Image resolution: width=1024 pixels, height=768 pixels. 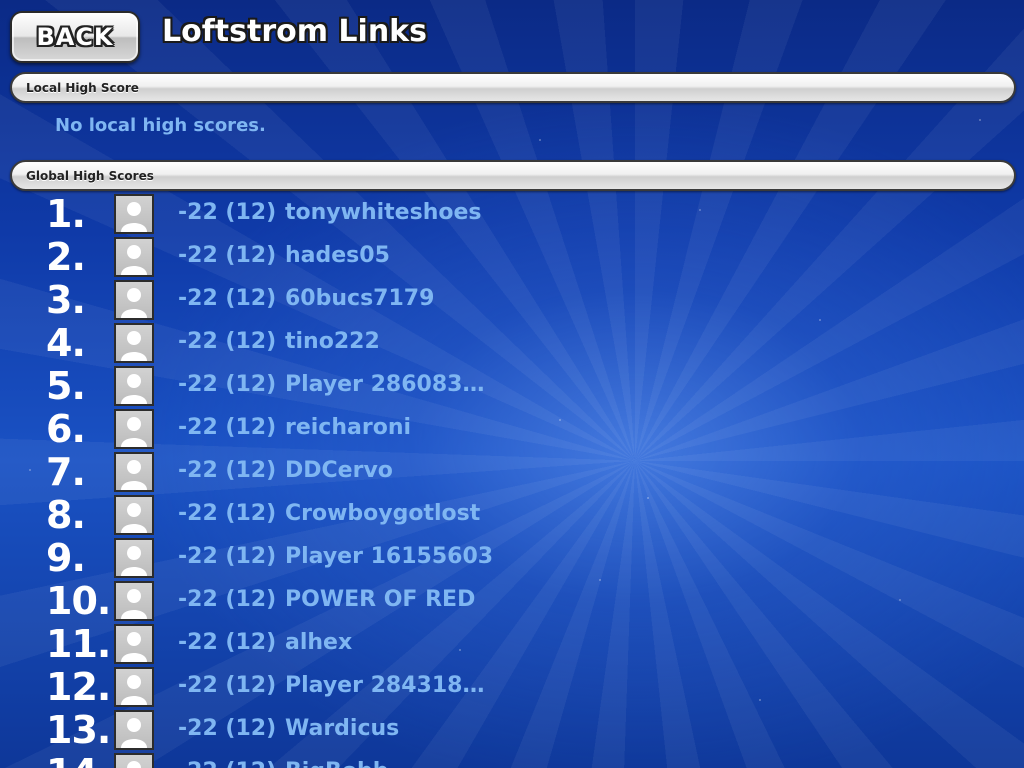 I want to click on player-name: hades05, so click(x=337, y=255).